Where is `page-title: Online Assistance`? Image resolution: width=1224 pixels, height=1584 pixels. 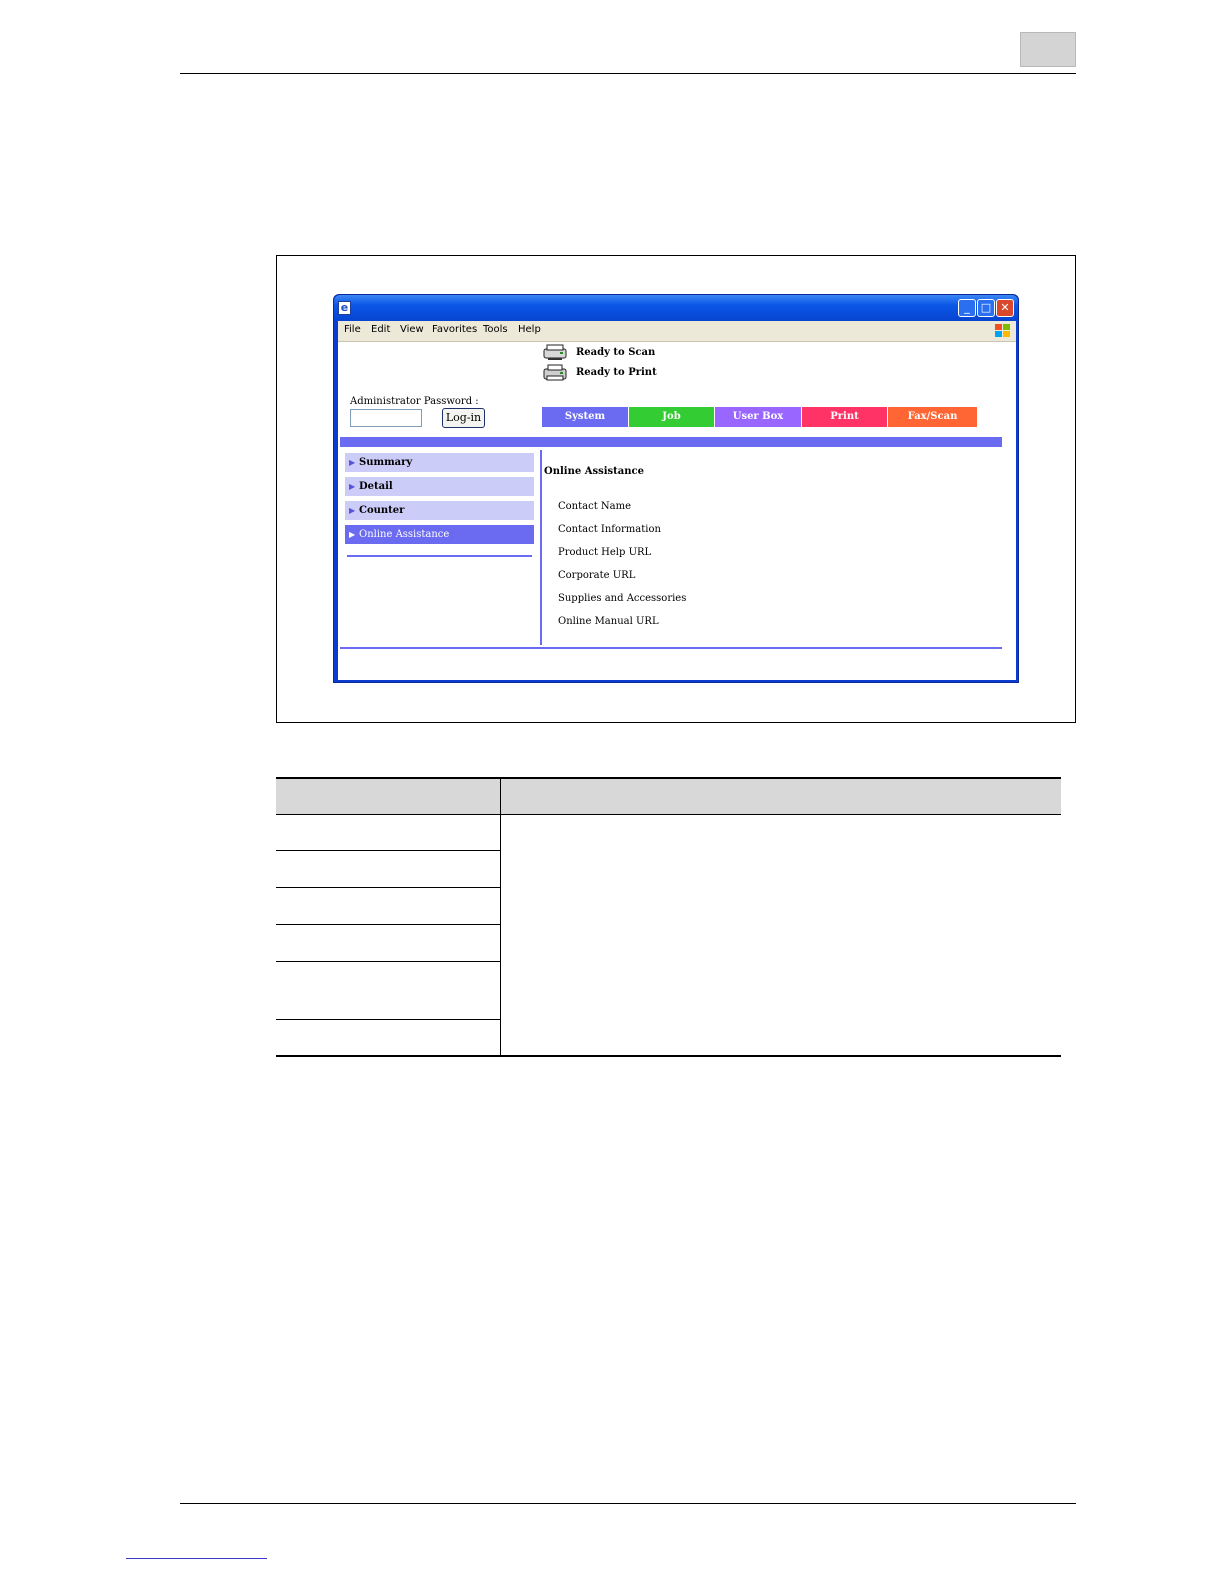 page-title: Online Assistance is located at coordinates (594, 471).